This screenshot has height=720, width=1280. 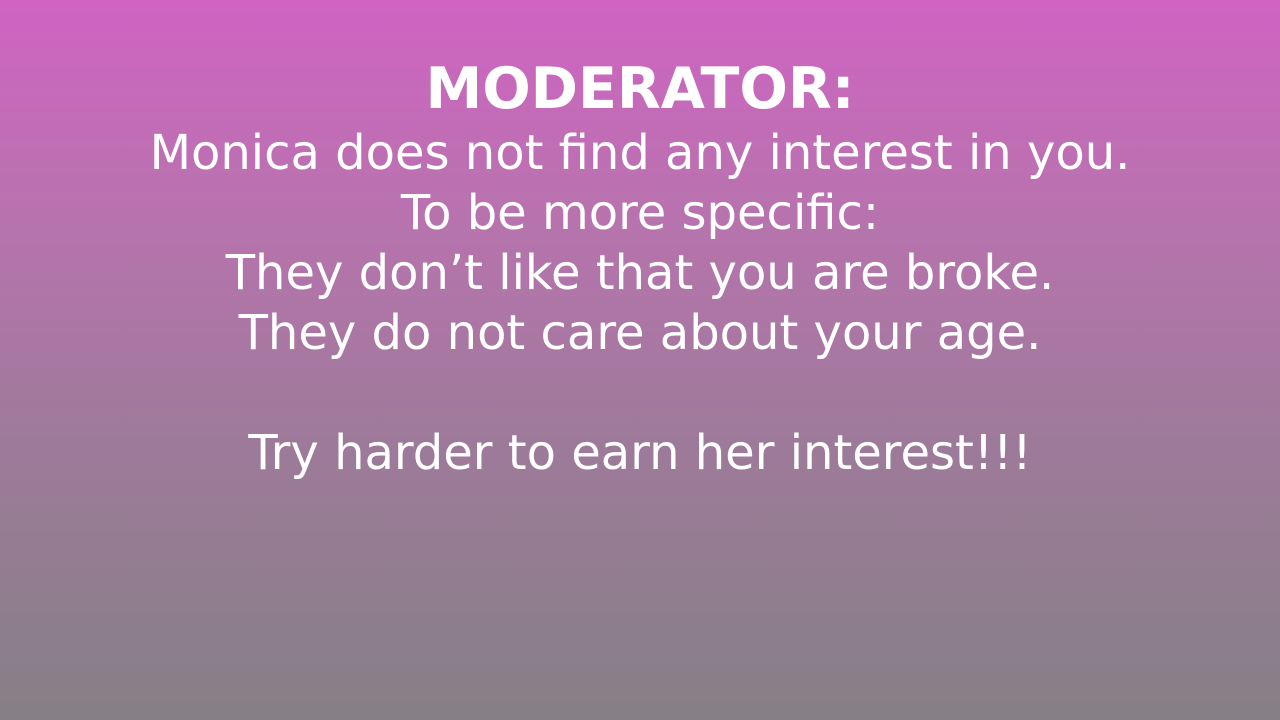 What do you see at coordinates (640, 213) in the screenshot?
I see `message-line-2: To be more specific:` at bounding box center [640, 213].